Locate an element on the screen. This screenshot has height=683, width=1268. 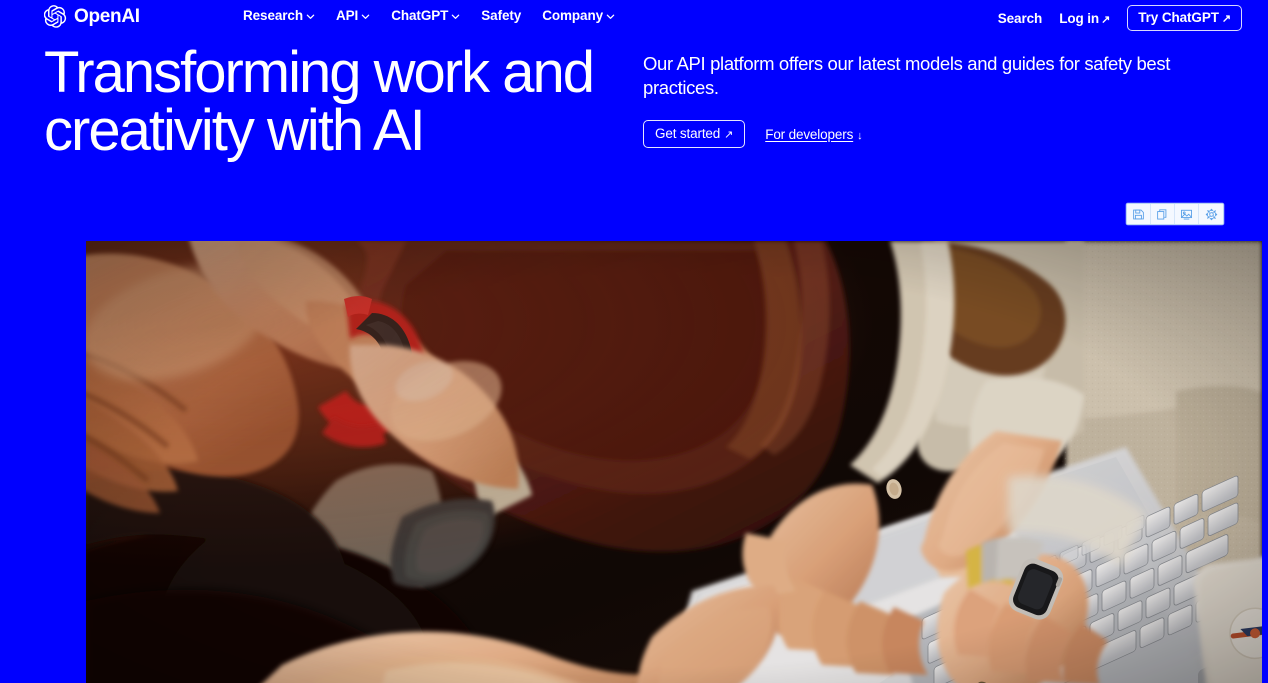
get-started-label: Get started is located at coordinates (688, 134).